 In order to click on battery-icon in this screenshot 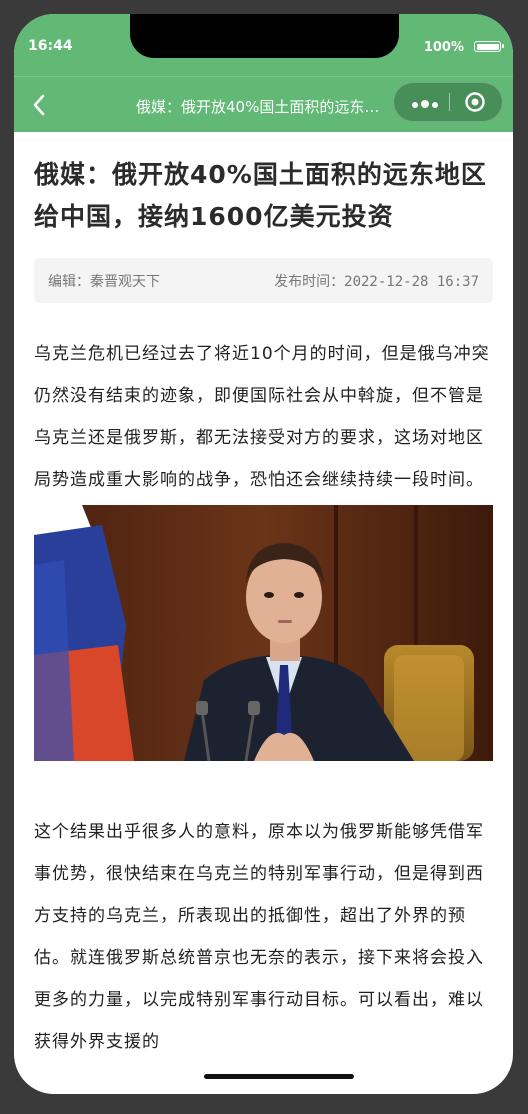, I will do `click(489, 46)`.